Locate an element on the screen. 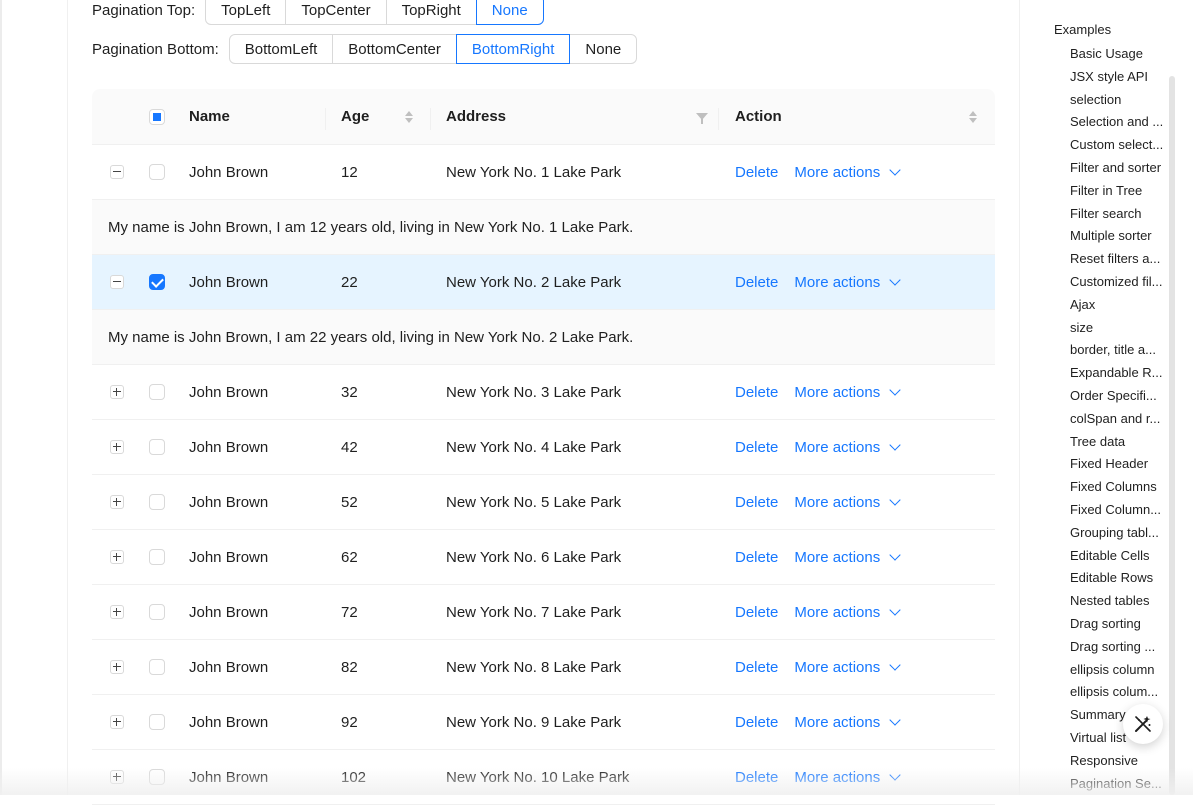 This screenshot has width=1193, height=805. anchor-link: Multiple sorter is located at coordinates (1117, 236).